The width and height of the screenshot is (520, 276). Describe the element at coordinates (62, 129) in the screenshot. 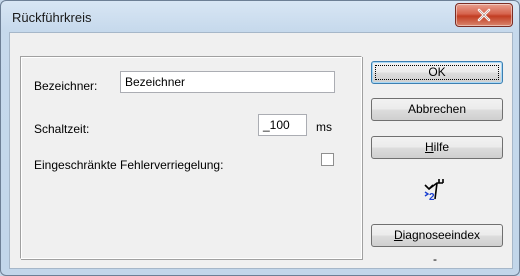

I see `schaltzeit-label: Schaltzeit:` at that location.